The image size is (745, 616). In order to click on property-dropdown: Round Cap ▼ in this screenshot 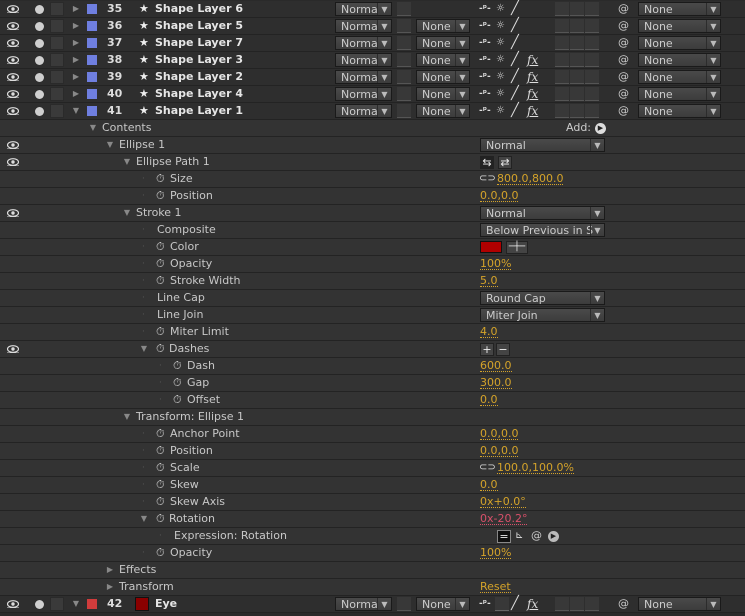, I will do `click(542, 298)`.